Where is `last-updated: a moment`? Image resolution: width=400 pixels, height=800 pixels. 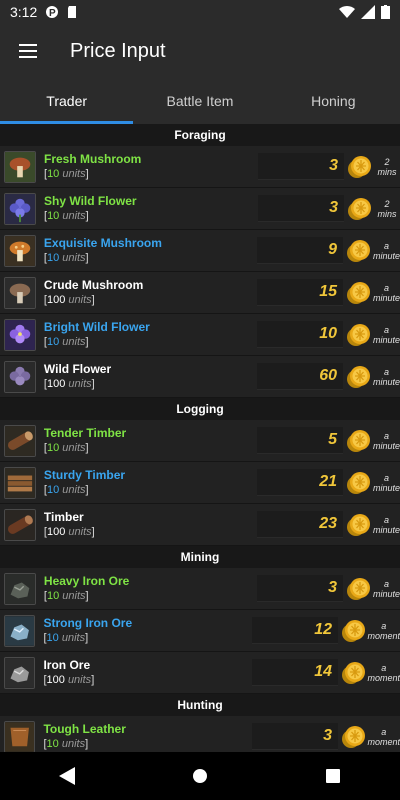
last-updated: a moment is located at coordinates (383, 736).